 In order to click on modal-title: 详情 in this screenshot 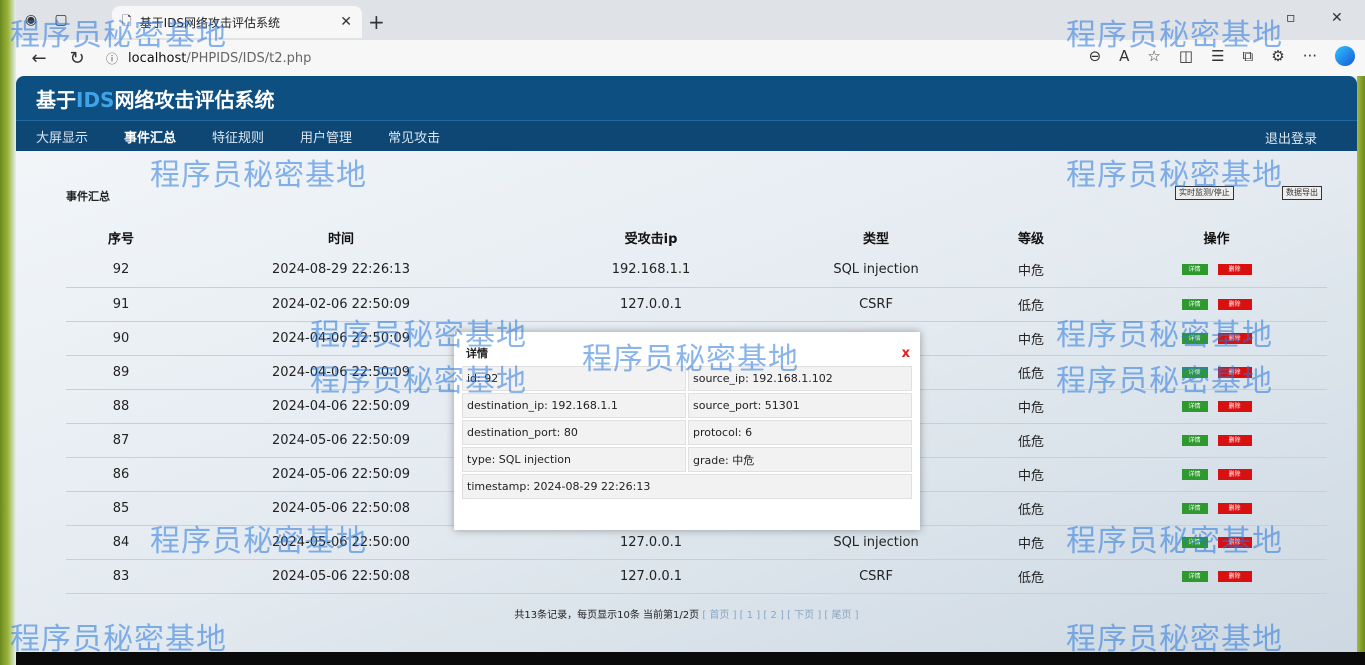, I will do `click(477, 353)`.